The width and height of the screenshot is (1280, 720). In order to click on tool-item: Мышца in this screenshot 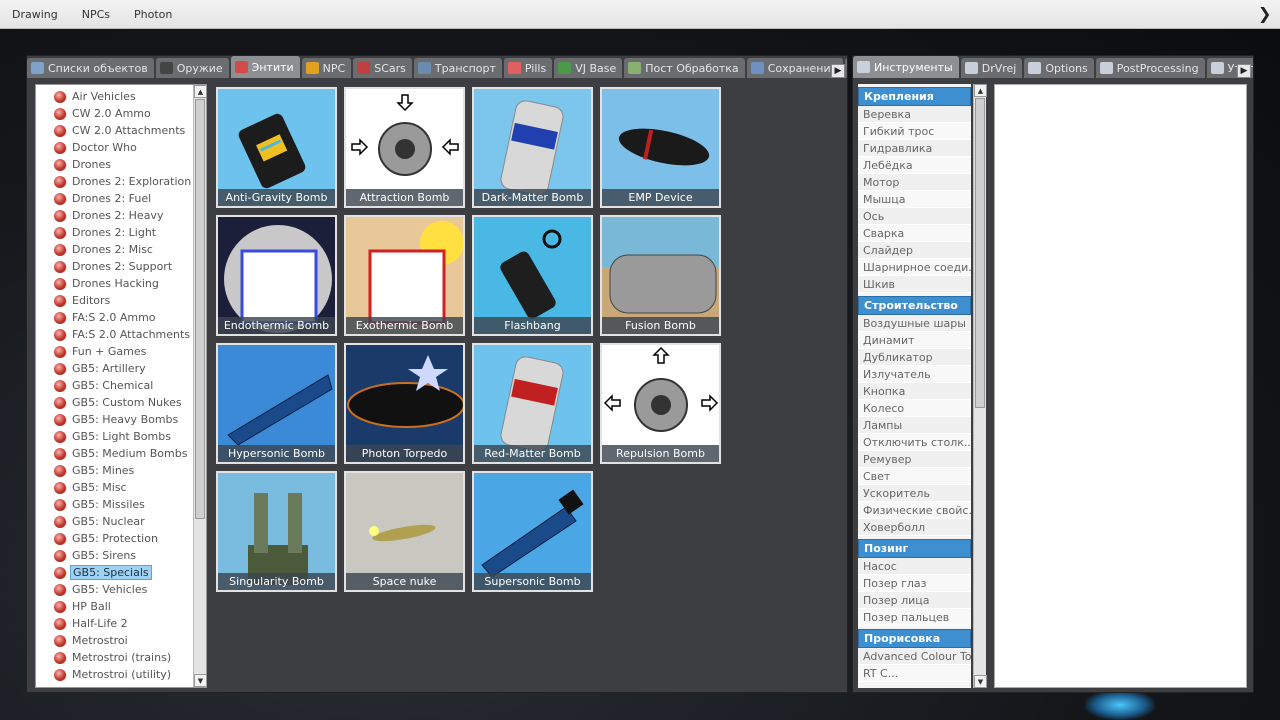, I will do `click(914, 199)`.